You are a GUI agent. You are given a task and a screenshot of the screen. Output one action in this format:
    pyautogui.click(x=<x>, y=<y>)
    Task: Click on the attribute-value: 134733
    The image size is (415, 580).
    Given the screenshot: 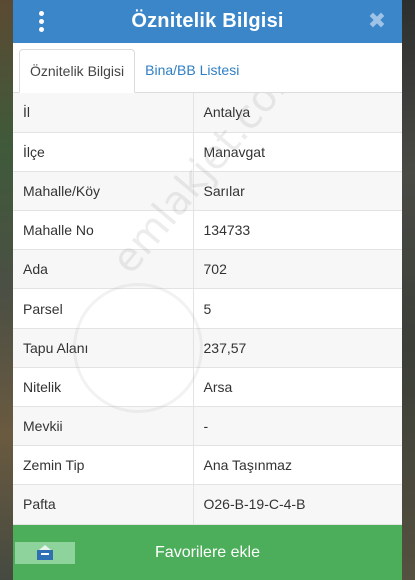 What is the action you would take?
    pyautogui.click(x=297, y=230)
    